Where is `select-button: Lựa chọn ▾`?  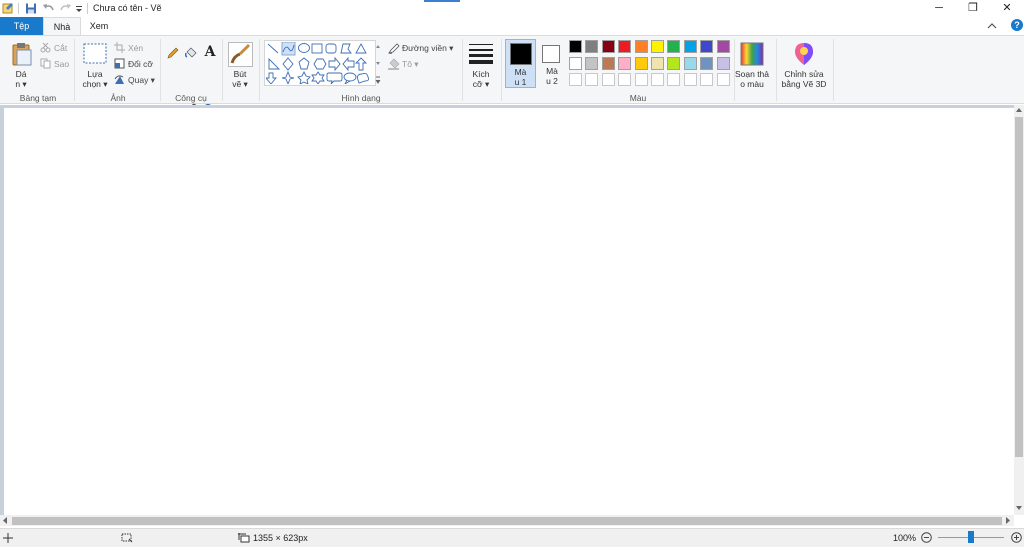 select-button: Lựa chọn ▾ is located at coordinates (95, 79).